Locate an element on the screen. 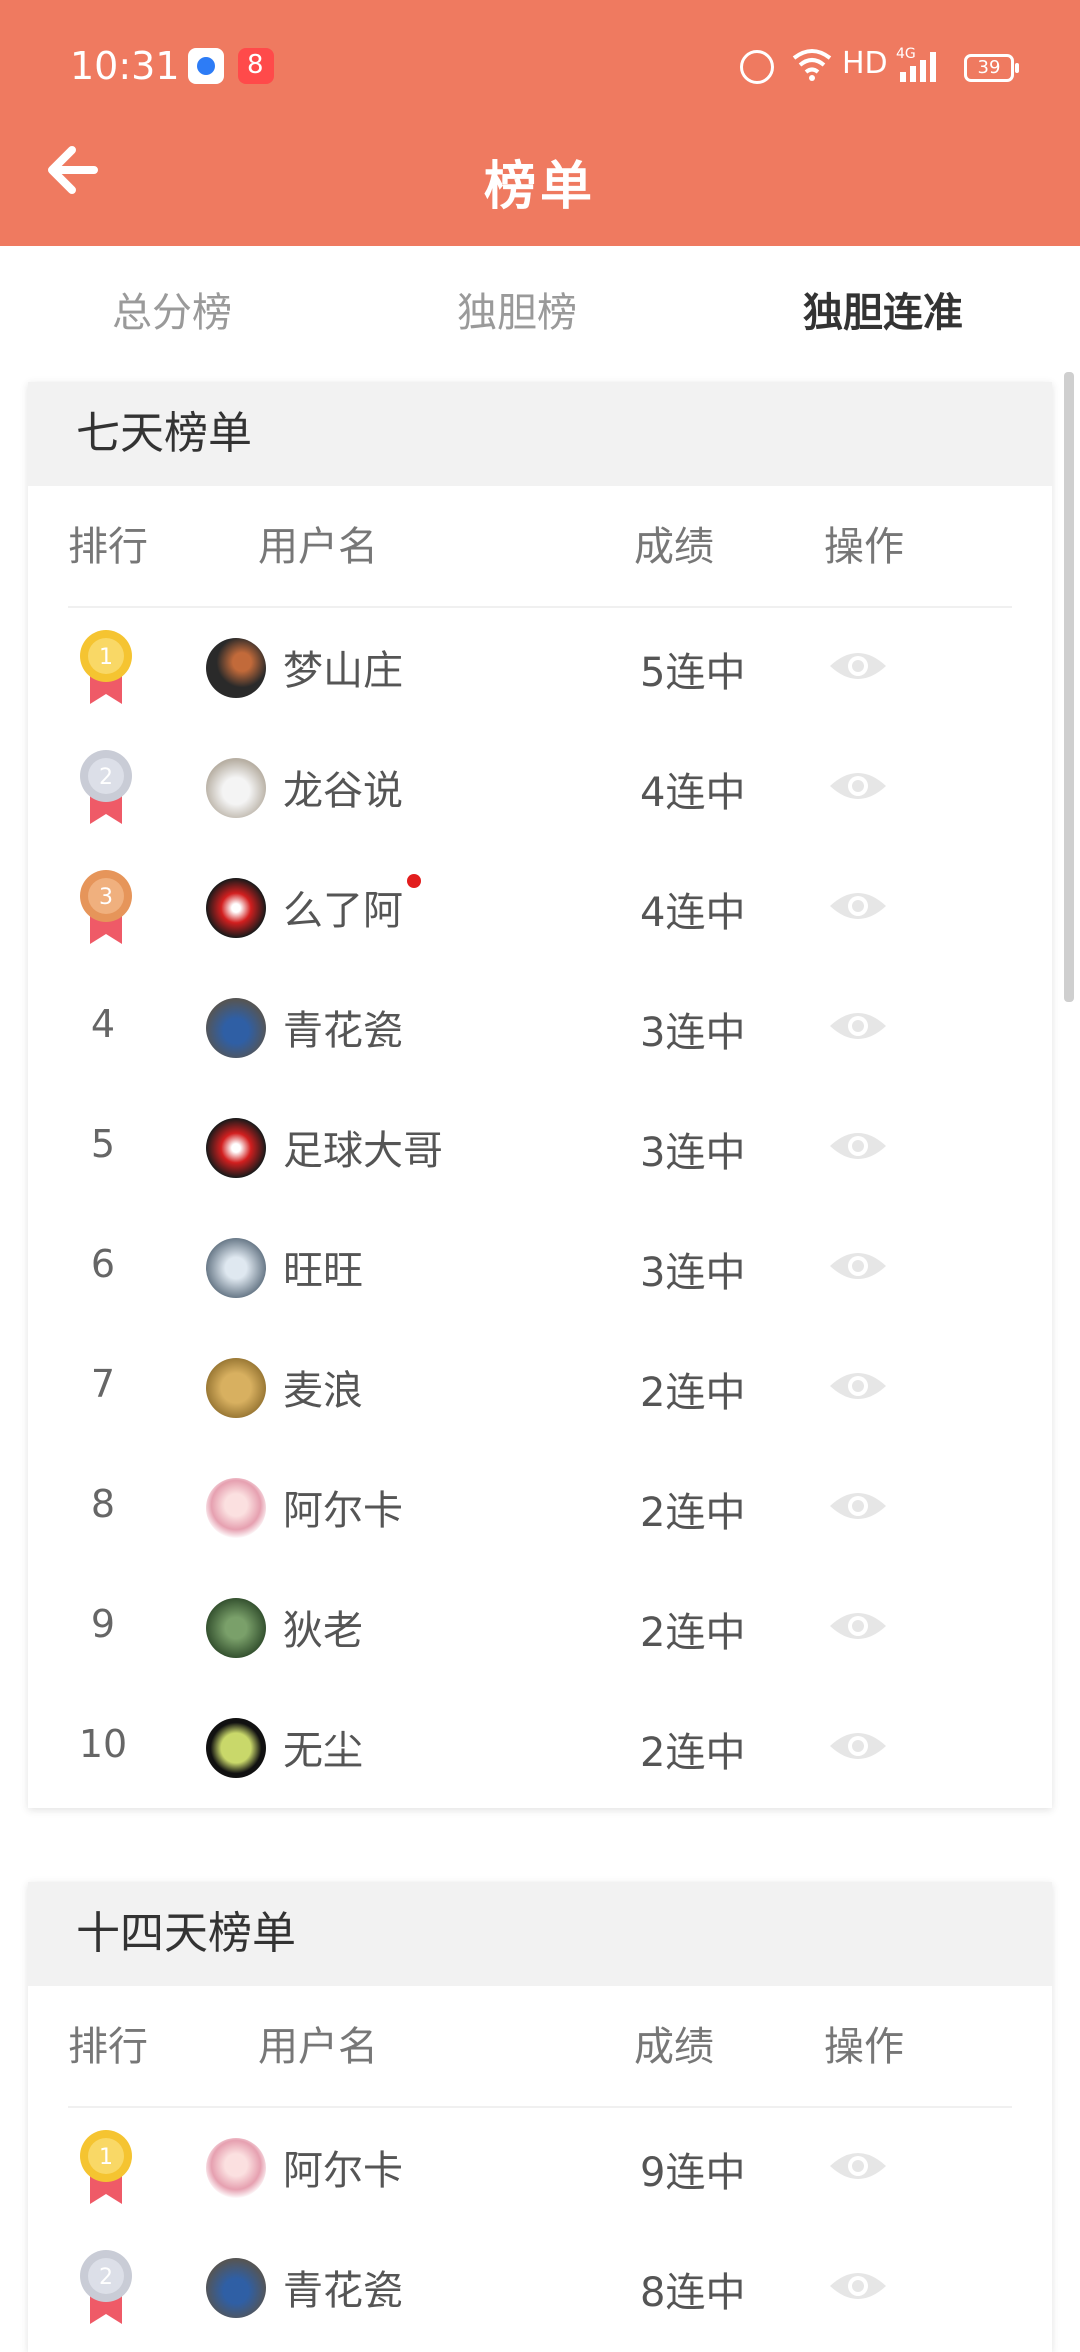 This screenshot has height=2352, width=1080. status-time: 10:31 is located at coordinates (125, 66).